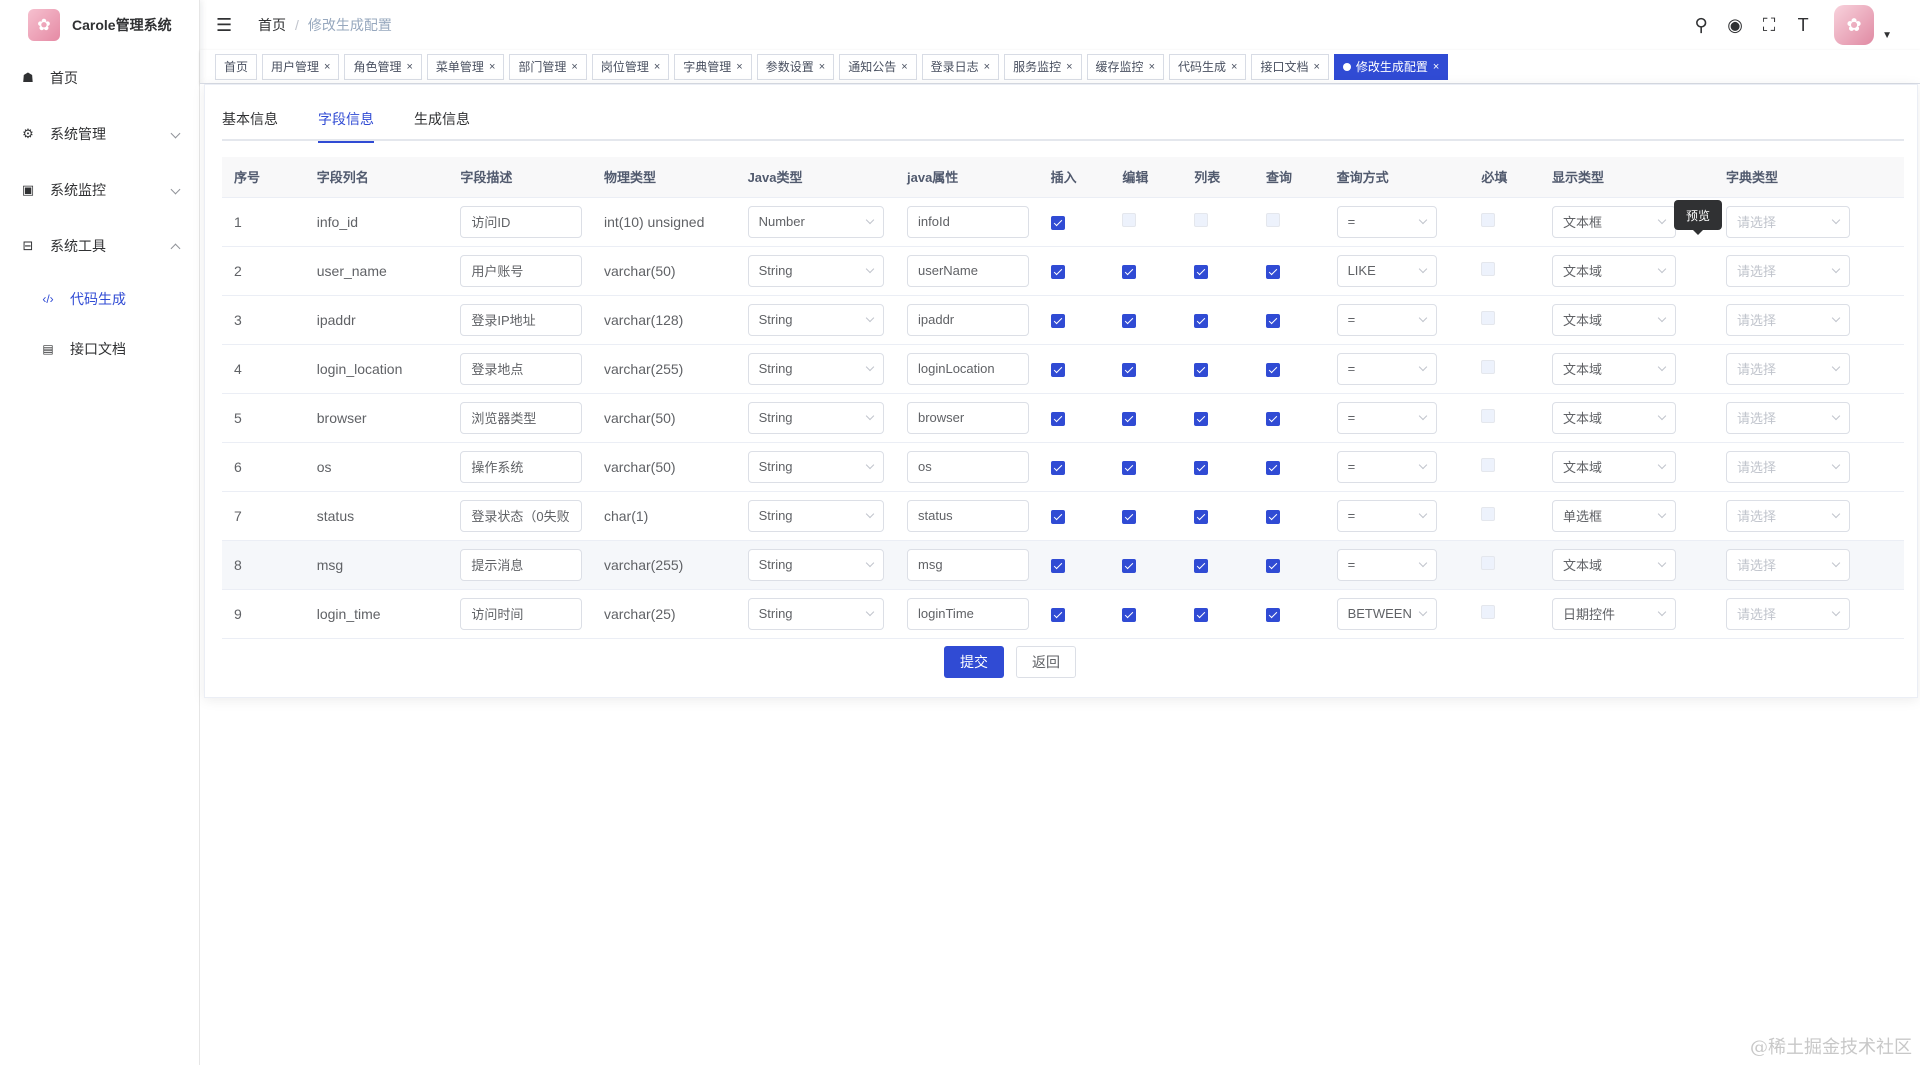  What do you see at coordinates (968, 564) in the screenshot?
I see `java-attr-input: msg` at bounding box center [968, 564].